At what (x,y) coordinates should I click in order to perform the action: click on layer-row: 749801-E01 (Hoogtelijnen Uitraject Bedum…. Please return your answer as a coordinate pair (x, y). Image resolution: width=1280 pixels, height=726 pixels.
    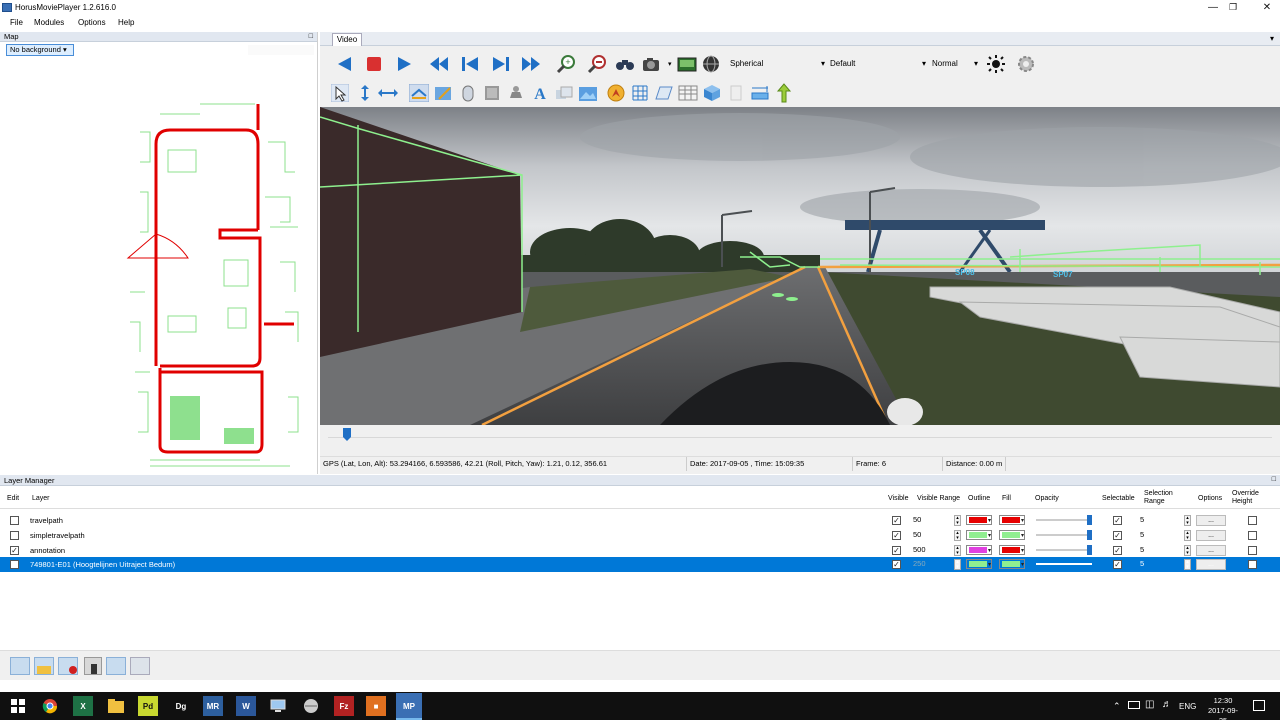
    Looking at the image, I should click on (640, 564).